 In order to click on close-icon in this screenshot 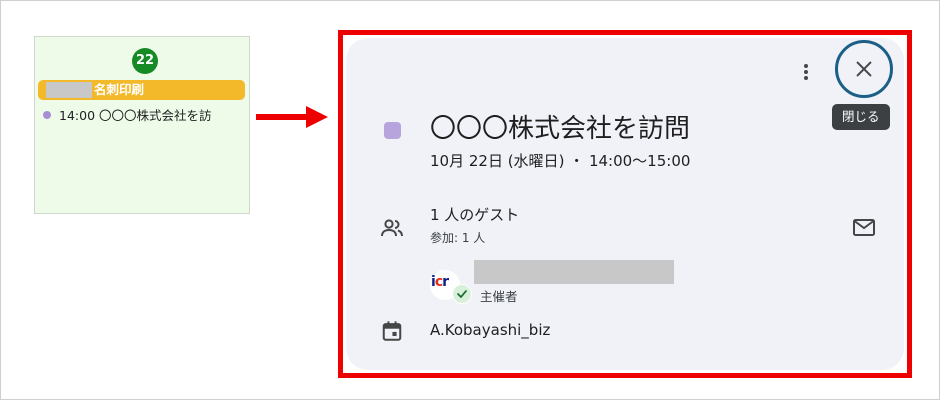, I will do `click(864, 69)`.